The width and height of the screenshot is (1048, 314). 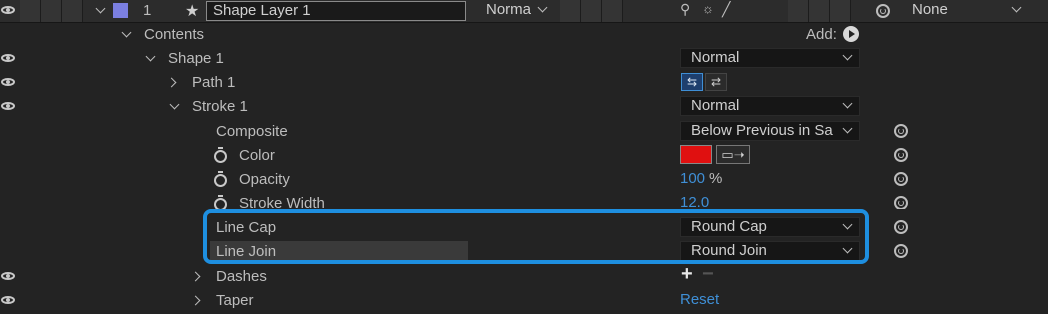 What do you see at coordinates (726, 9) in the screenshot?
I see `slash-icon: ╱` at bounding box center [726, 9].